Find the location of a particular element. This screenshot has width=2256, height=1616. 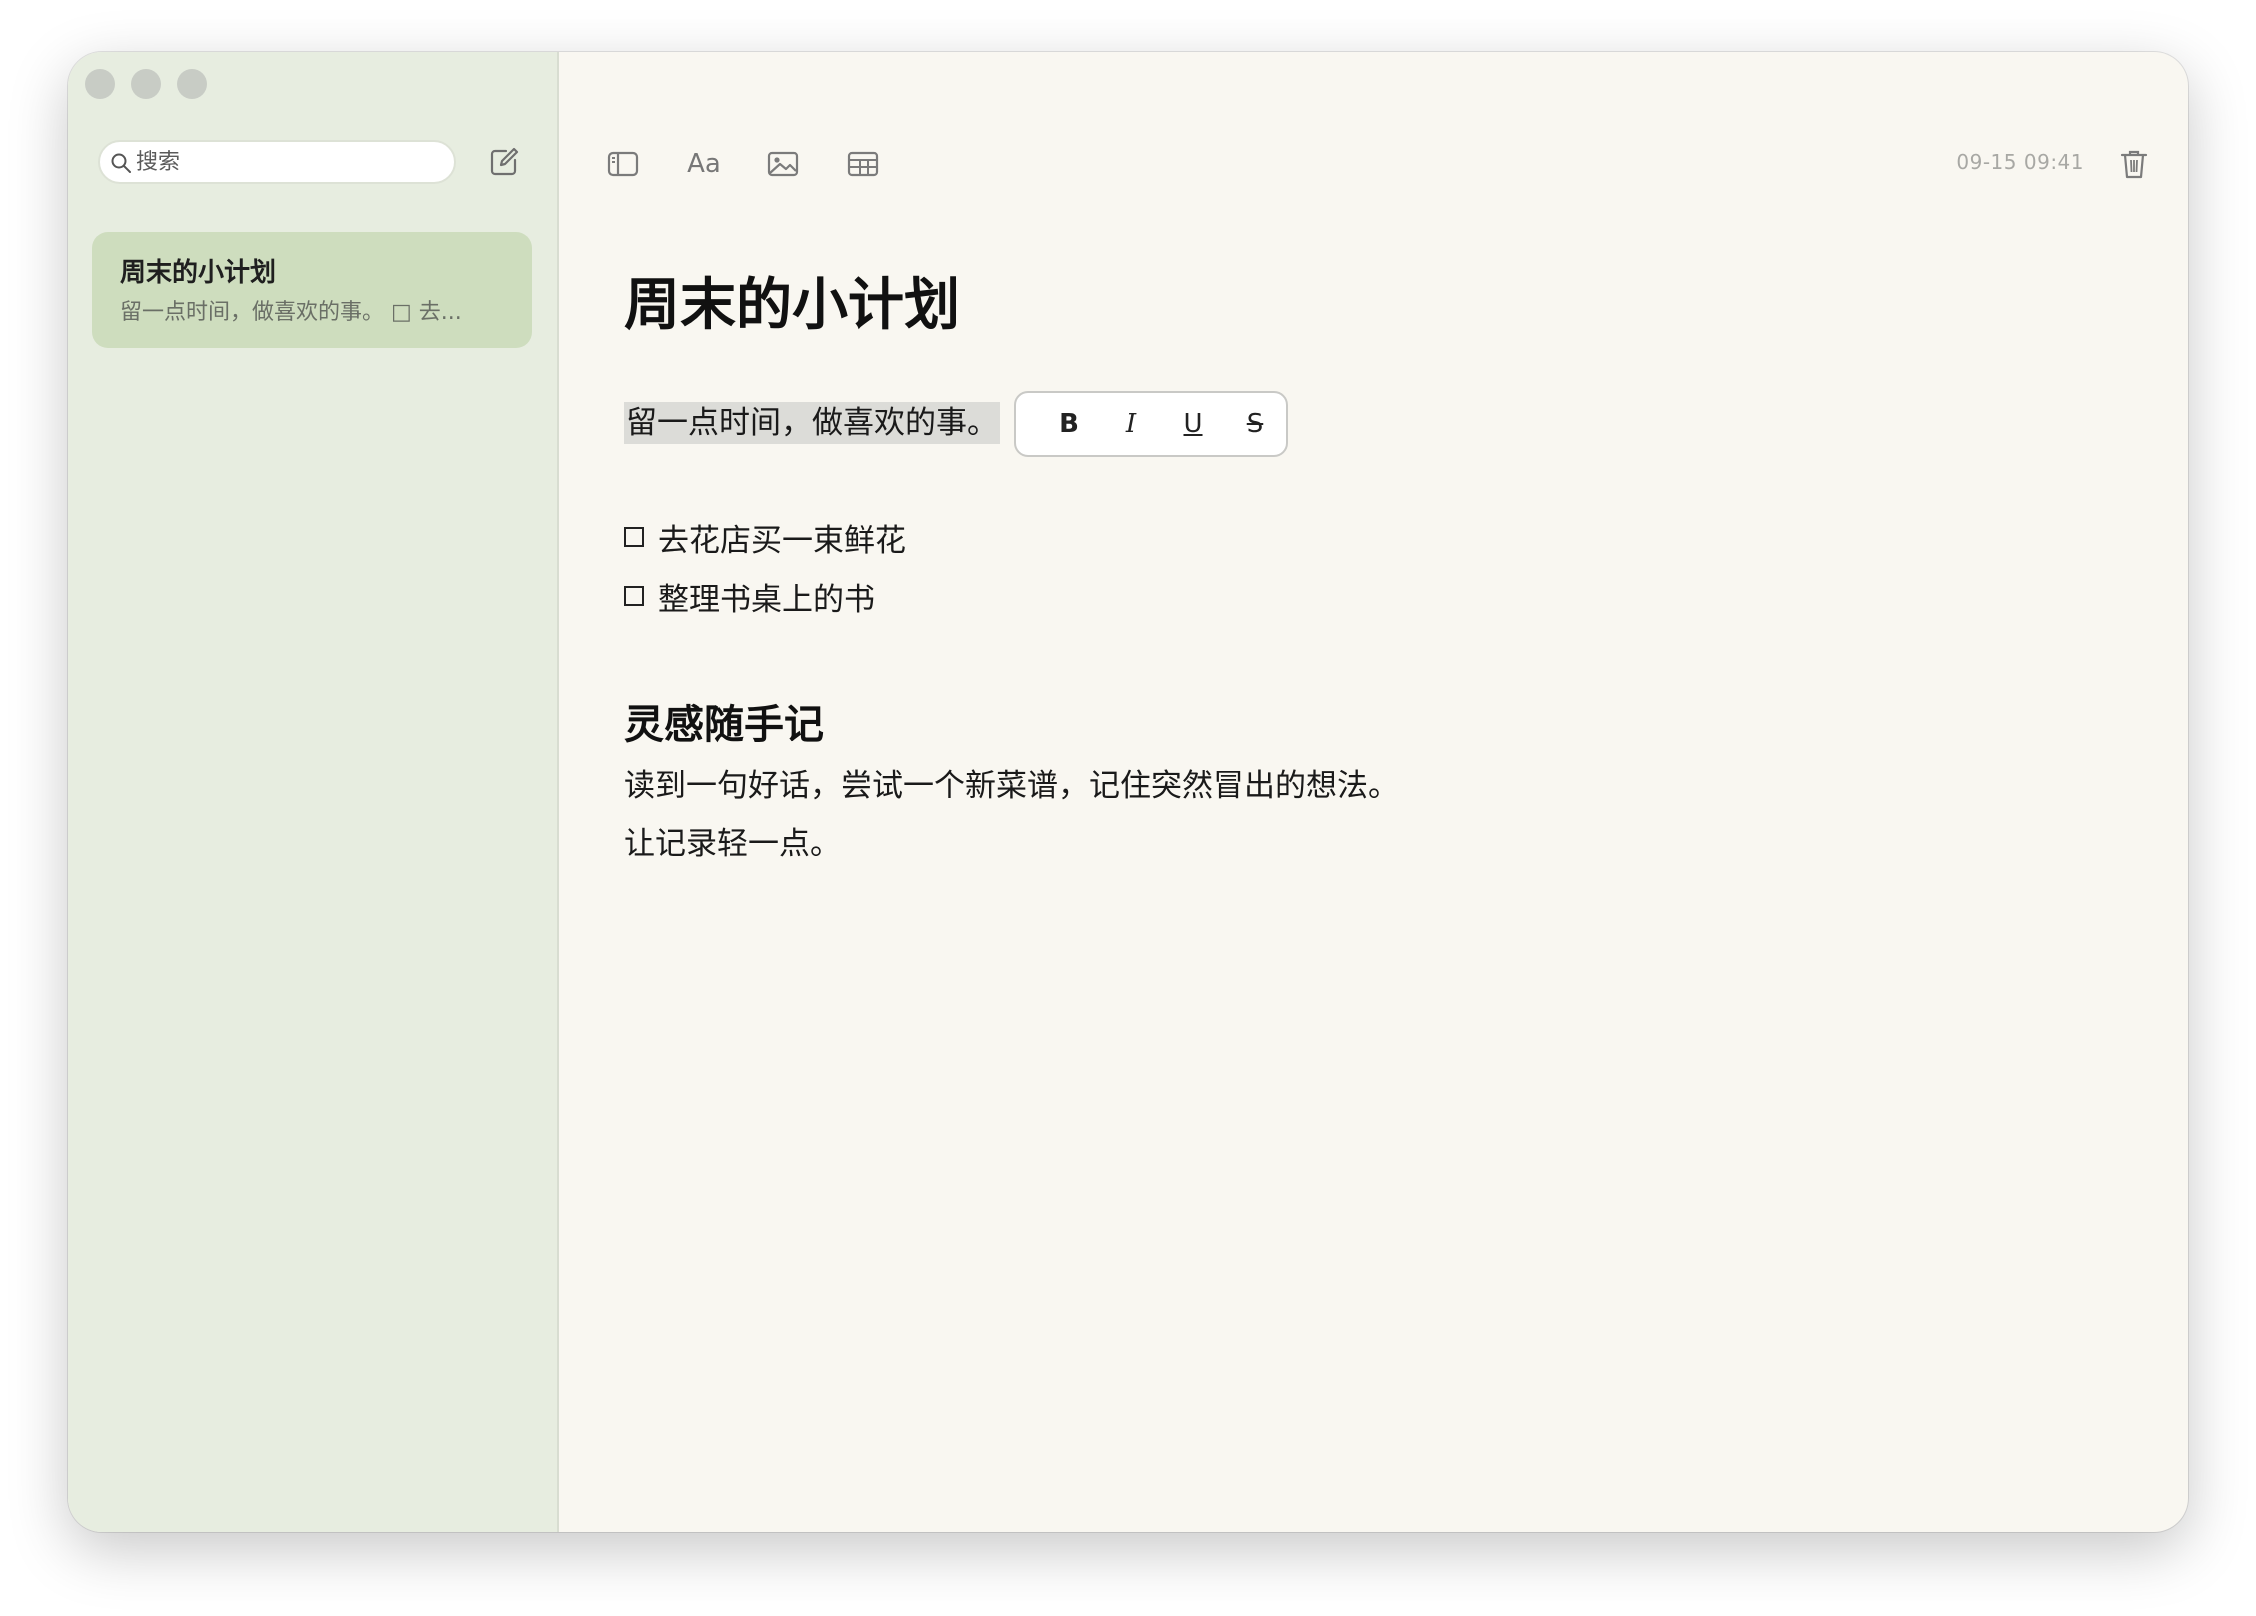

insert-image-button is located at coordinates (783, 164).